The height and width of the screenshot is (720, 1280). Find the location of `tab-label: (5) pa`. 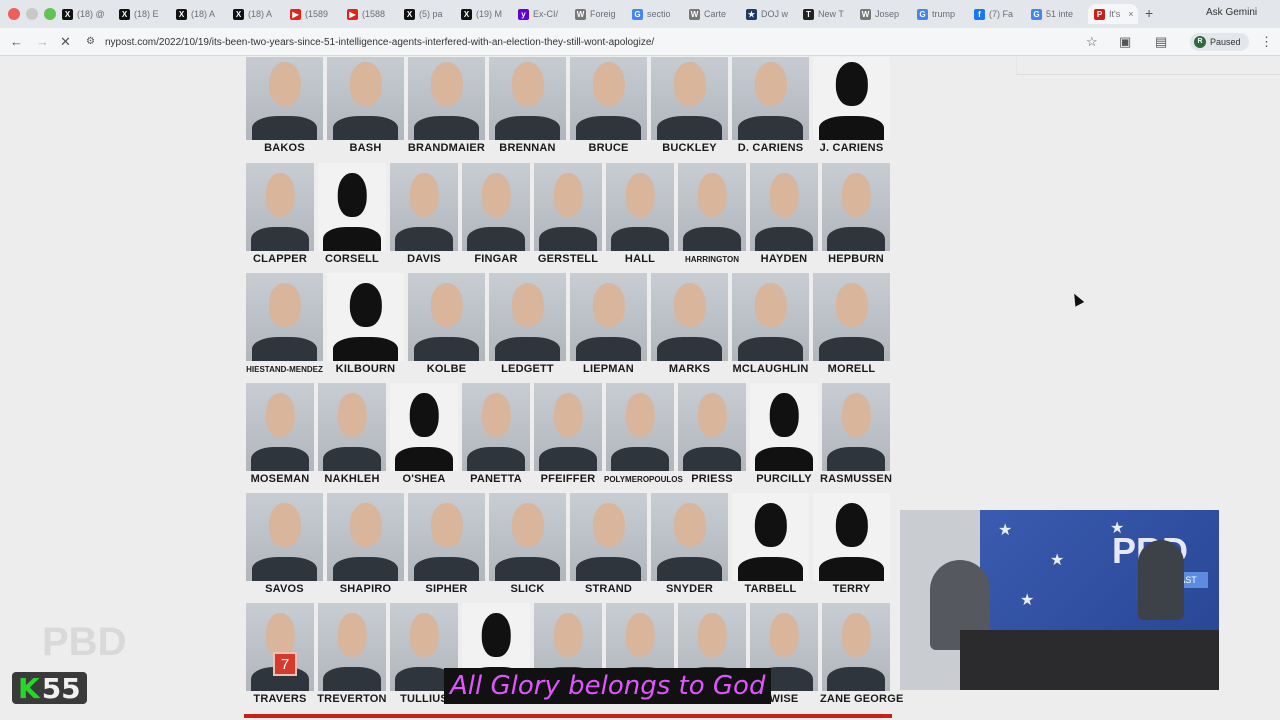

tab-label: (5) pa is located at coordinates (431, 14).